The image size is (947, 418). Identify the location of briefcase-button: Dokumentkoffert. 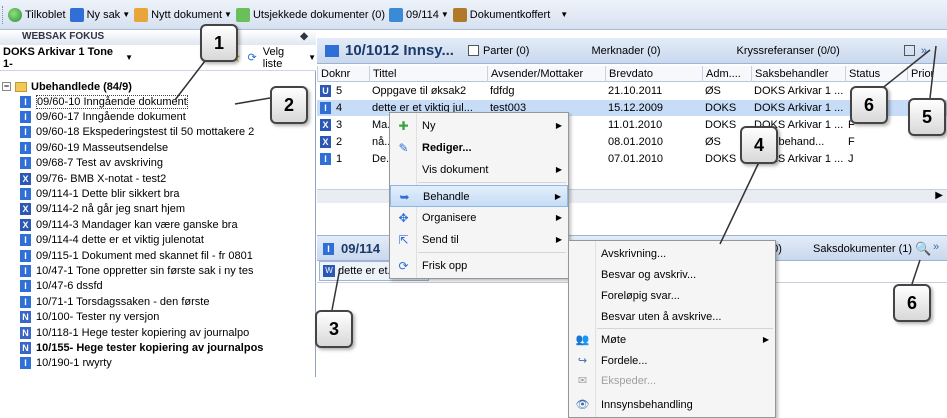
(501, 14).